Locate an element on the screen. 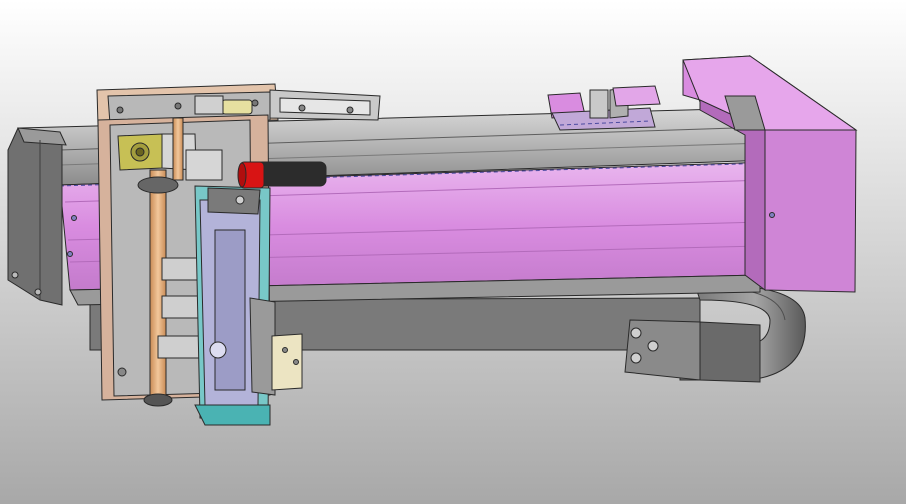  brass-block-icon is located at coordinates (157, 152).